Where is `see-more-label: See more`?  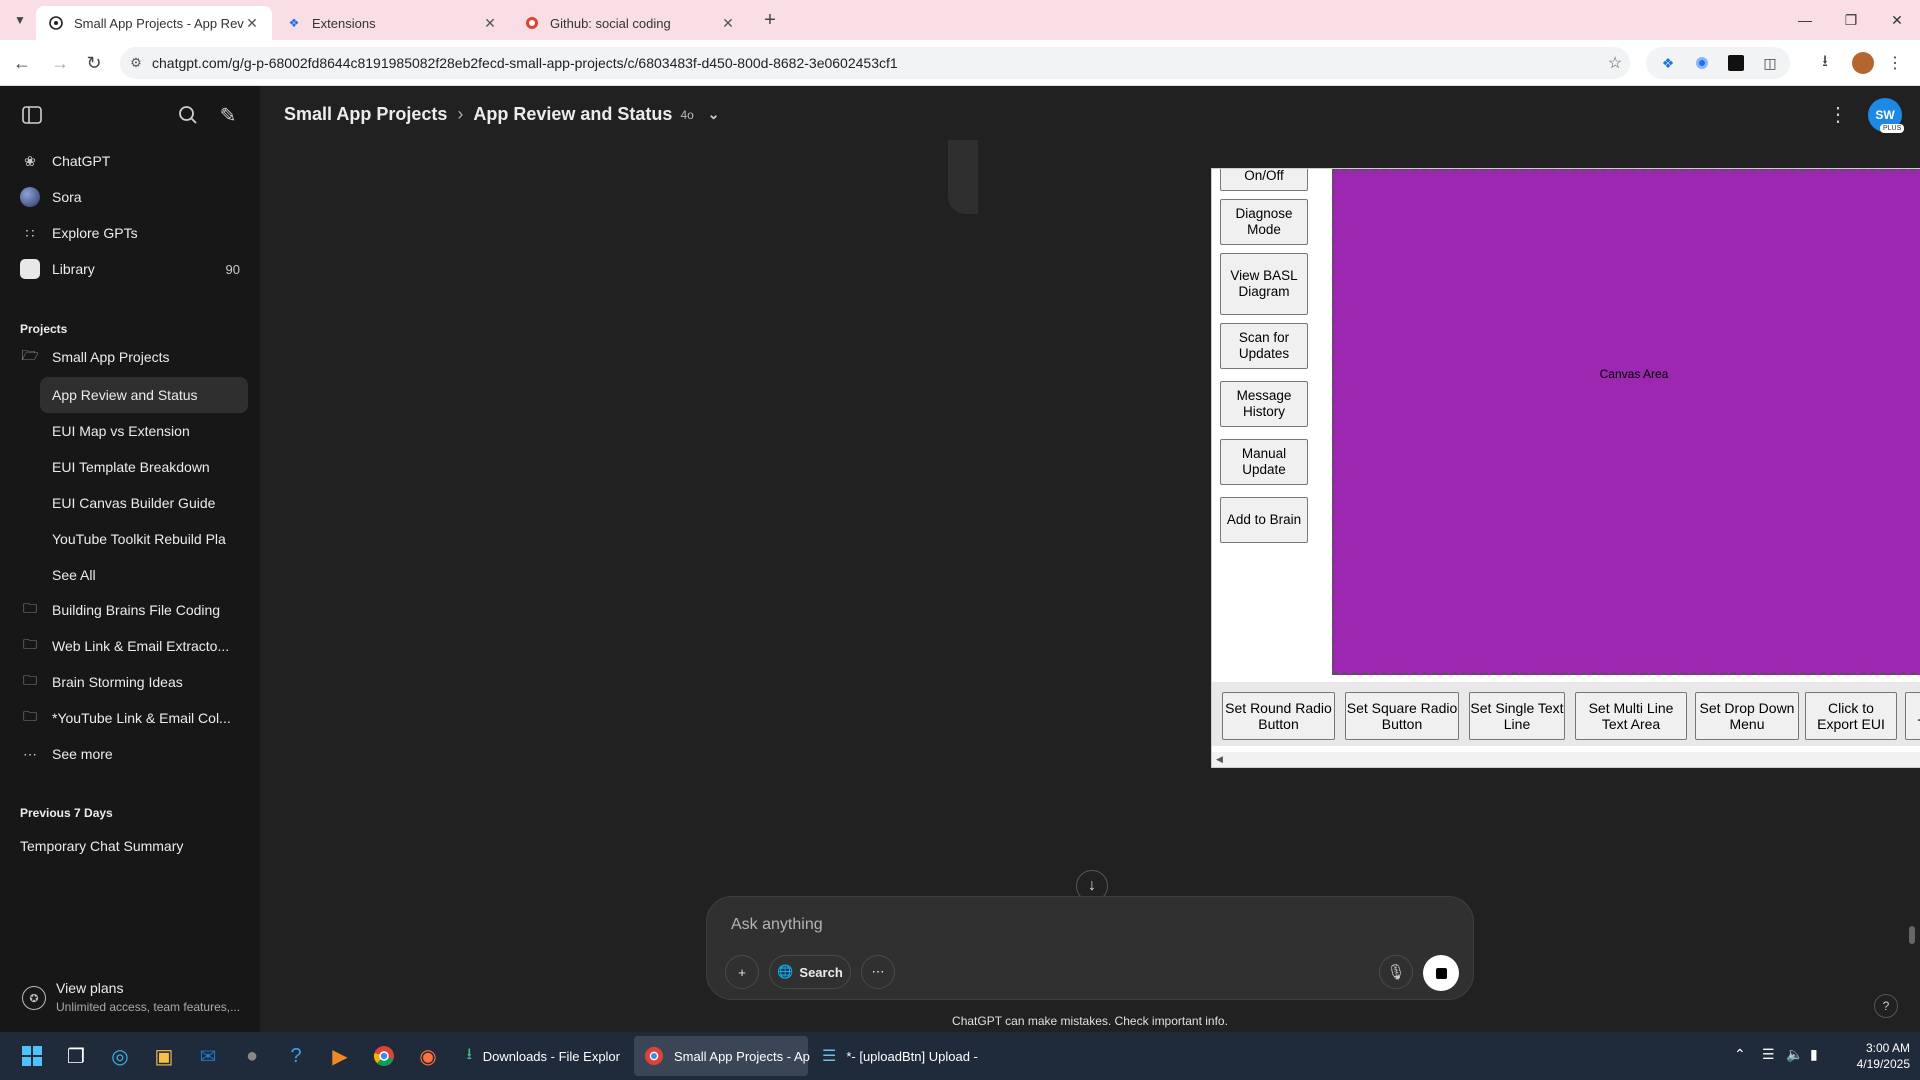 see-more-label: See more is located at coordinates (82, 754).